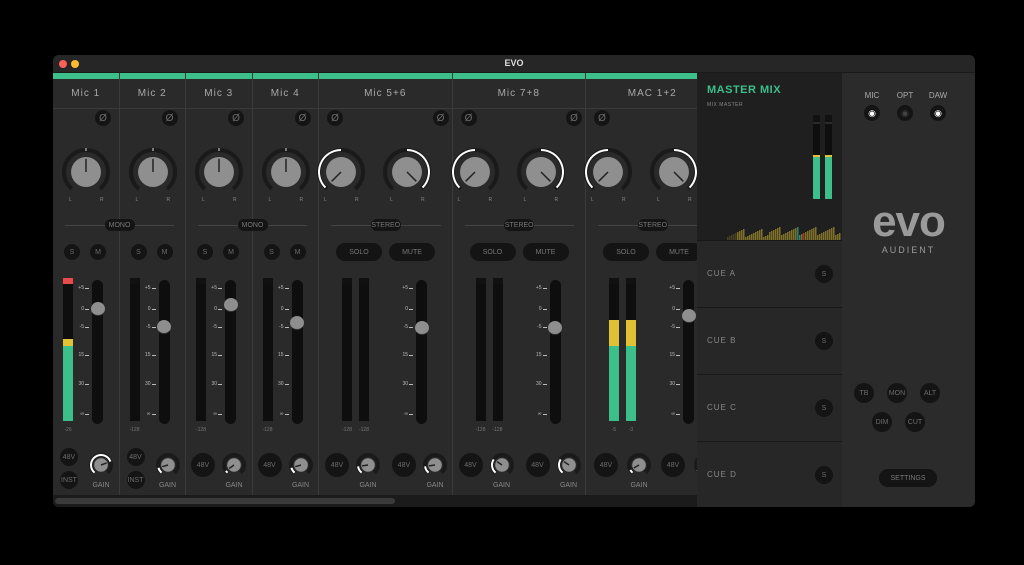  What do you see at coordinates (908, 478) in the screenshot?
I see `settings-button: SETTINGS` at bounding box center [908, 478].